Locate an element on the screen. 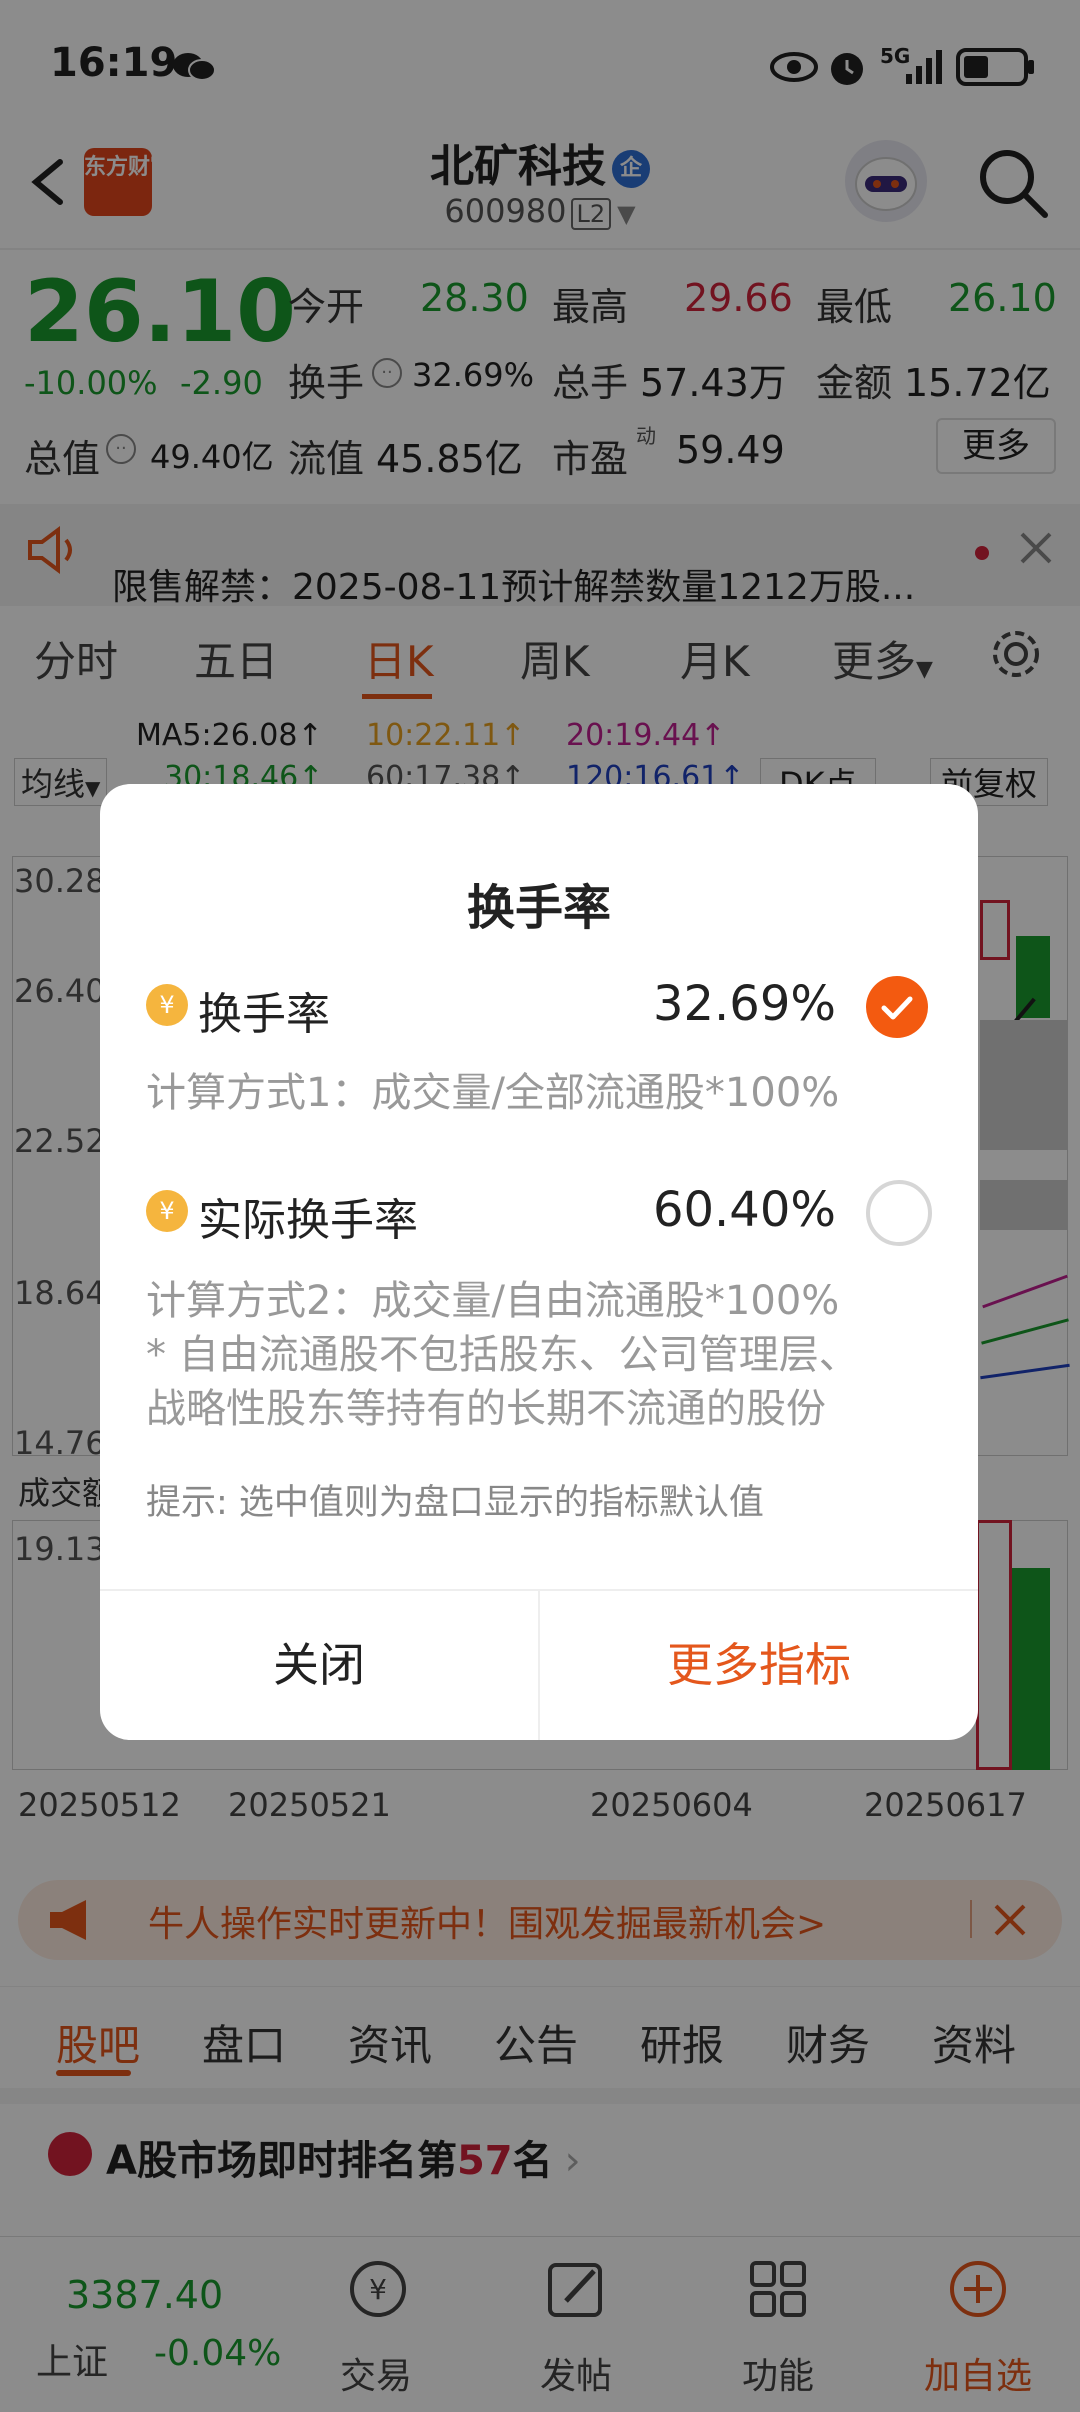 The height and width of the screenshot is (2412, 1080). option2-desc-line3: 战略性股东等持有的长期不流通的股份 is located at coordinates (486, 1409).